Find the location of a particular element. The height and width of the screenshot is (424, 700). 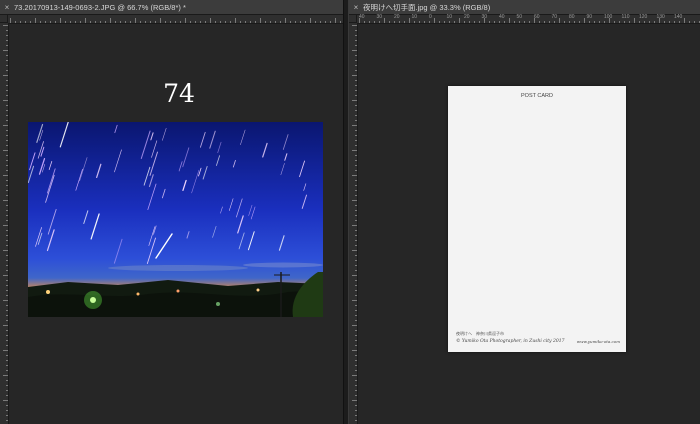

horizontal-ruler is located at coordinates (175, 19).